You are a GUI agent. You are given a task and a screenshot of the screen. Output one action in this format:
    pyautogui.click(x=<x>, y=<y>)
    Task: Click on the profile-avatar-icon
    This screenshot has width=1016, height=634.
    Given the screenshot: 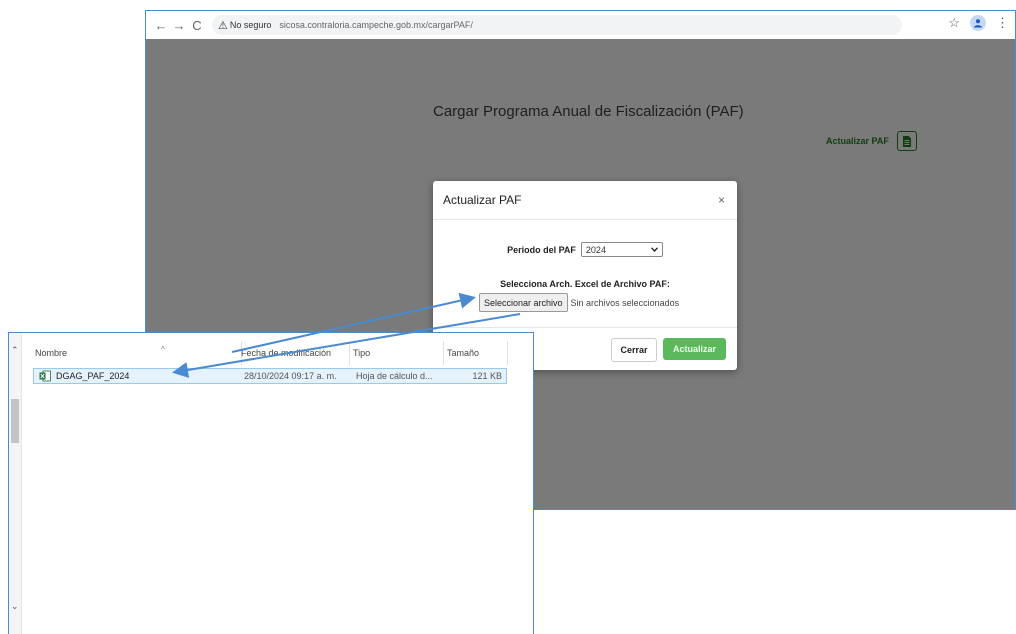 What is the action you would take?
    pyautogui.click(x=978, y=23)
    